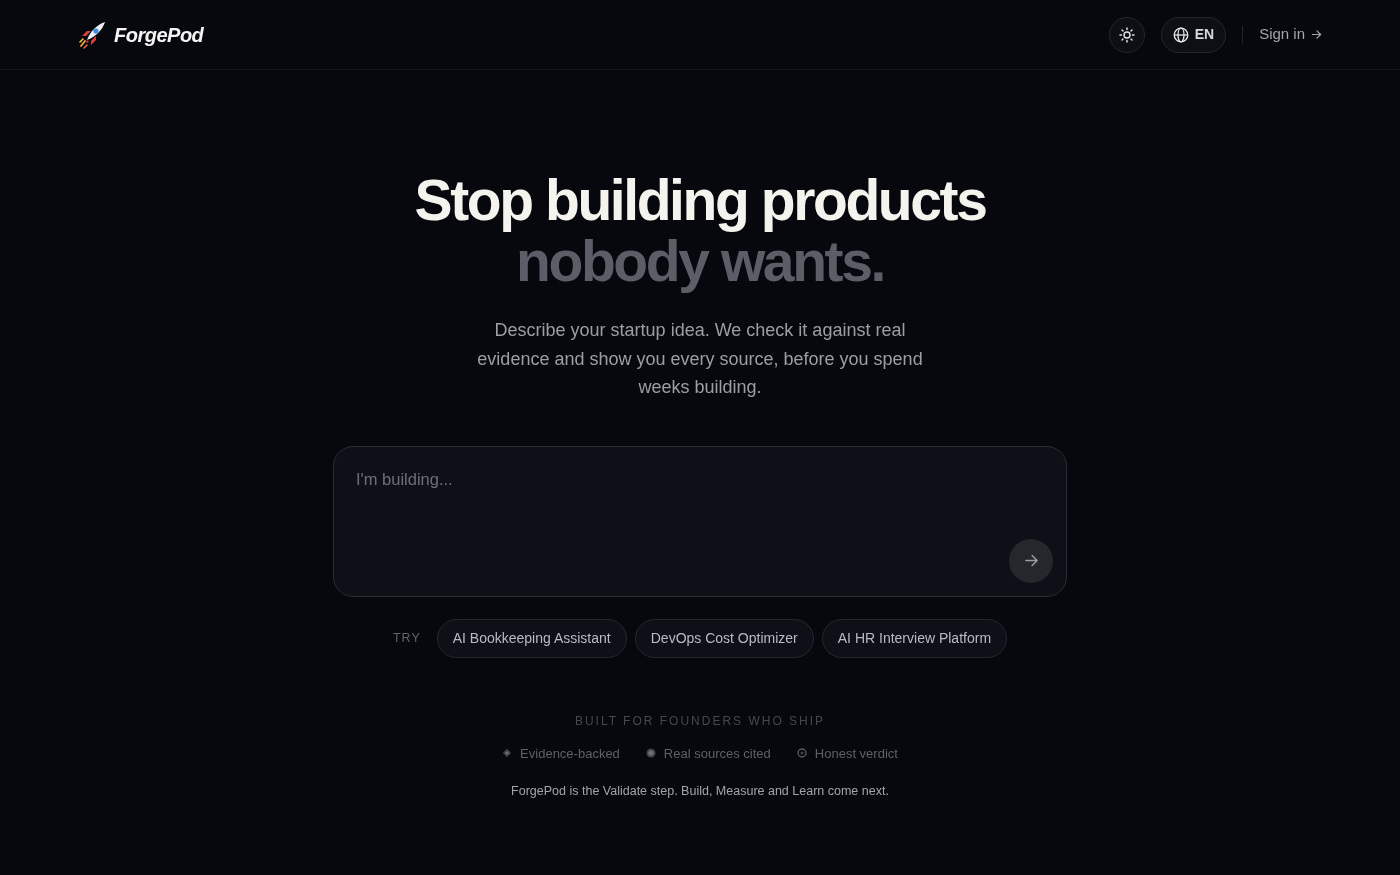 The image size is (1400, 875). What do you see at coordinates (1193, 34) in the screenshot?
I see `language-button: EN` at bounding box center [1193, 34].